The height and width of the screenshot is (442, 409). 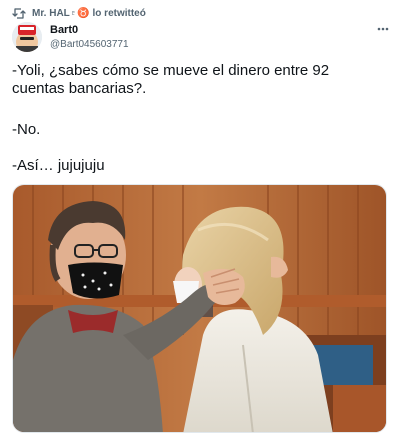 I want to click on author-display-name: Bart0, so click(x=89, y=30).